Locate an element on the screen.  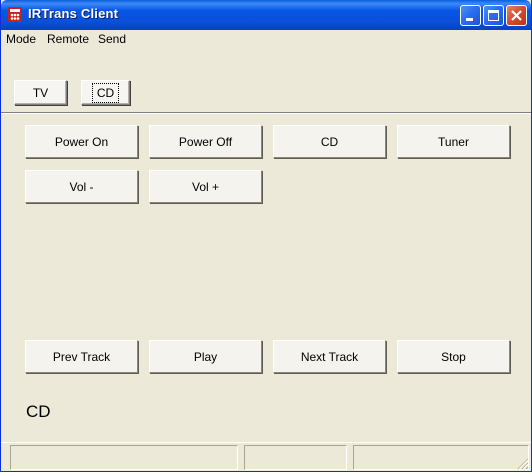
maximize-icon is located at coordinates (493, 15).